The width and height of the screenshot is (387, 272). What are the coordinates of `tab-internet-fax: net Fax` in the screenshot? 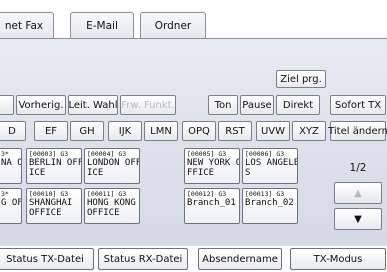 It's located at (27, 25).